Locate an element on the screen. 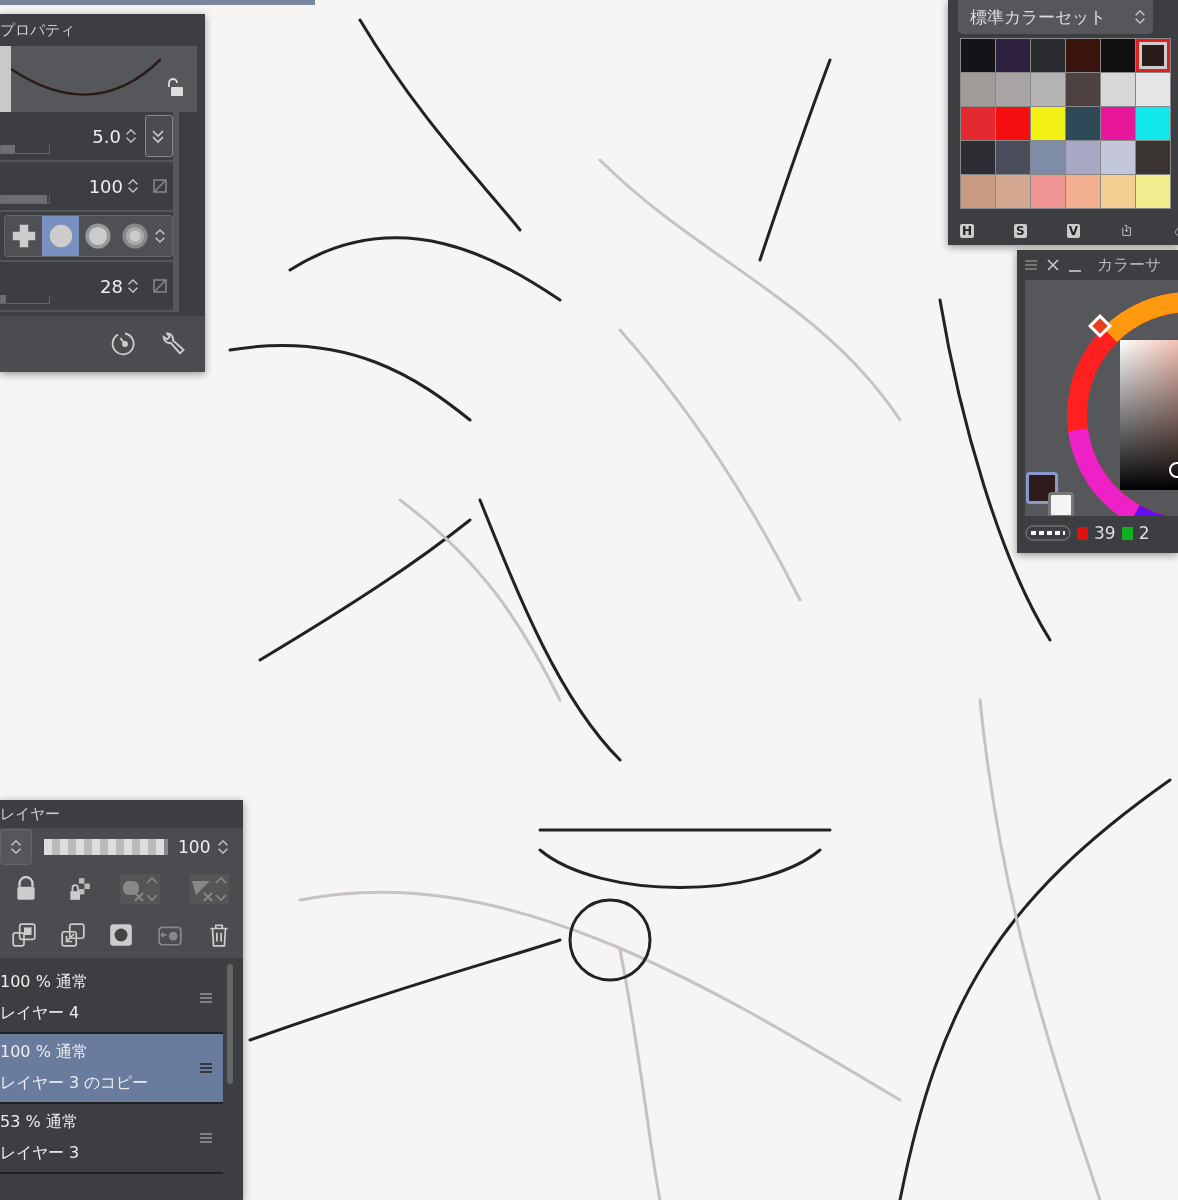 The width and height of the screenshot is (1178, 1200). layer-blend-text: 53 % 通常 is located at coordinates (39, 1122).